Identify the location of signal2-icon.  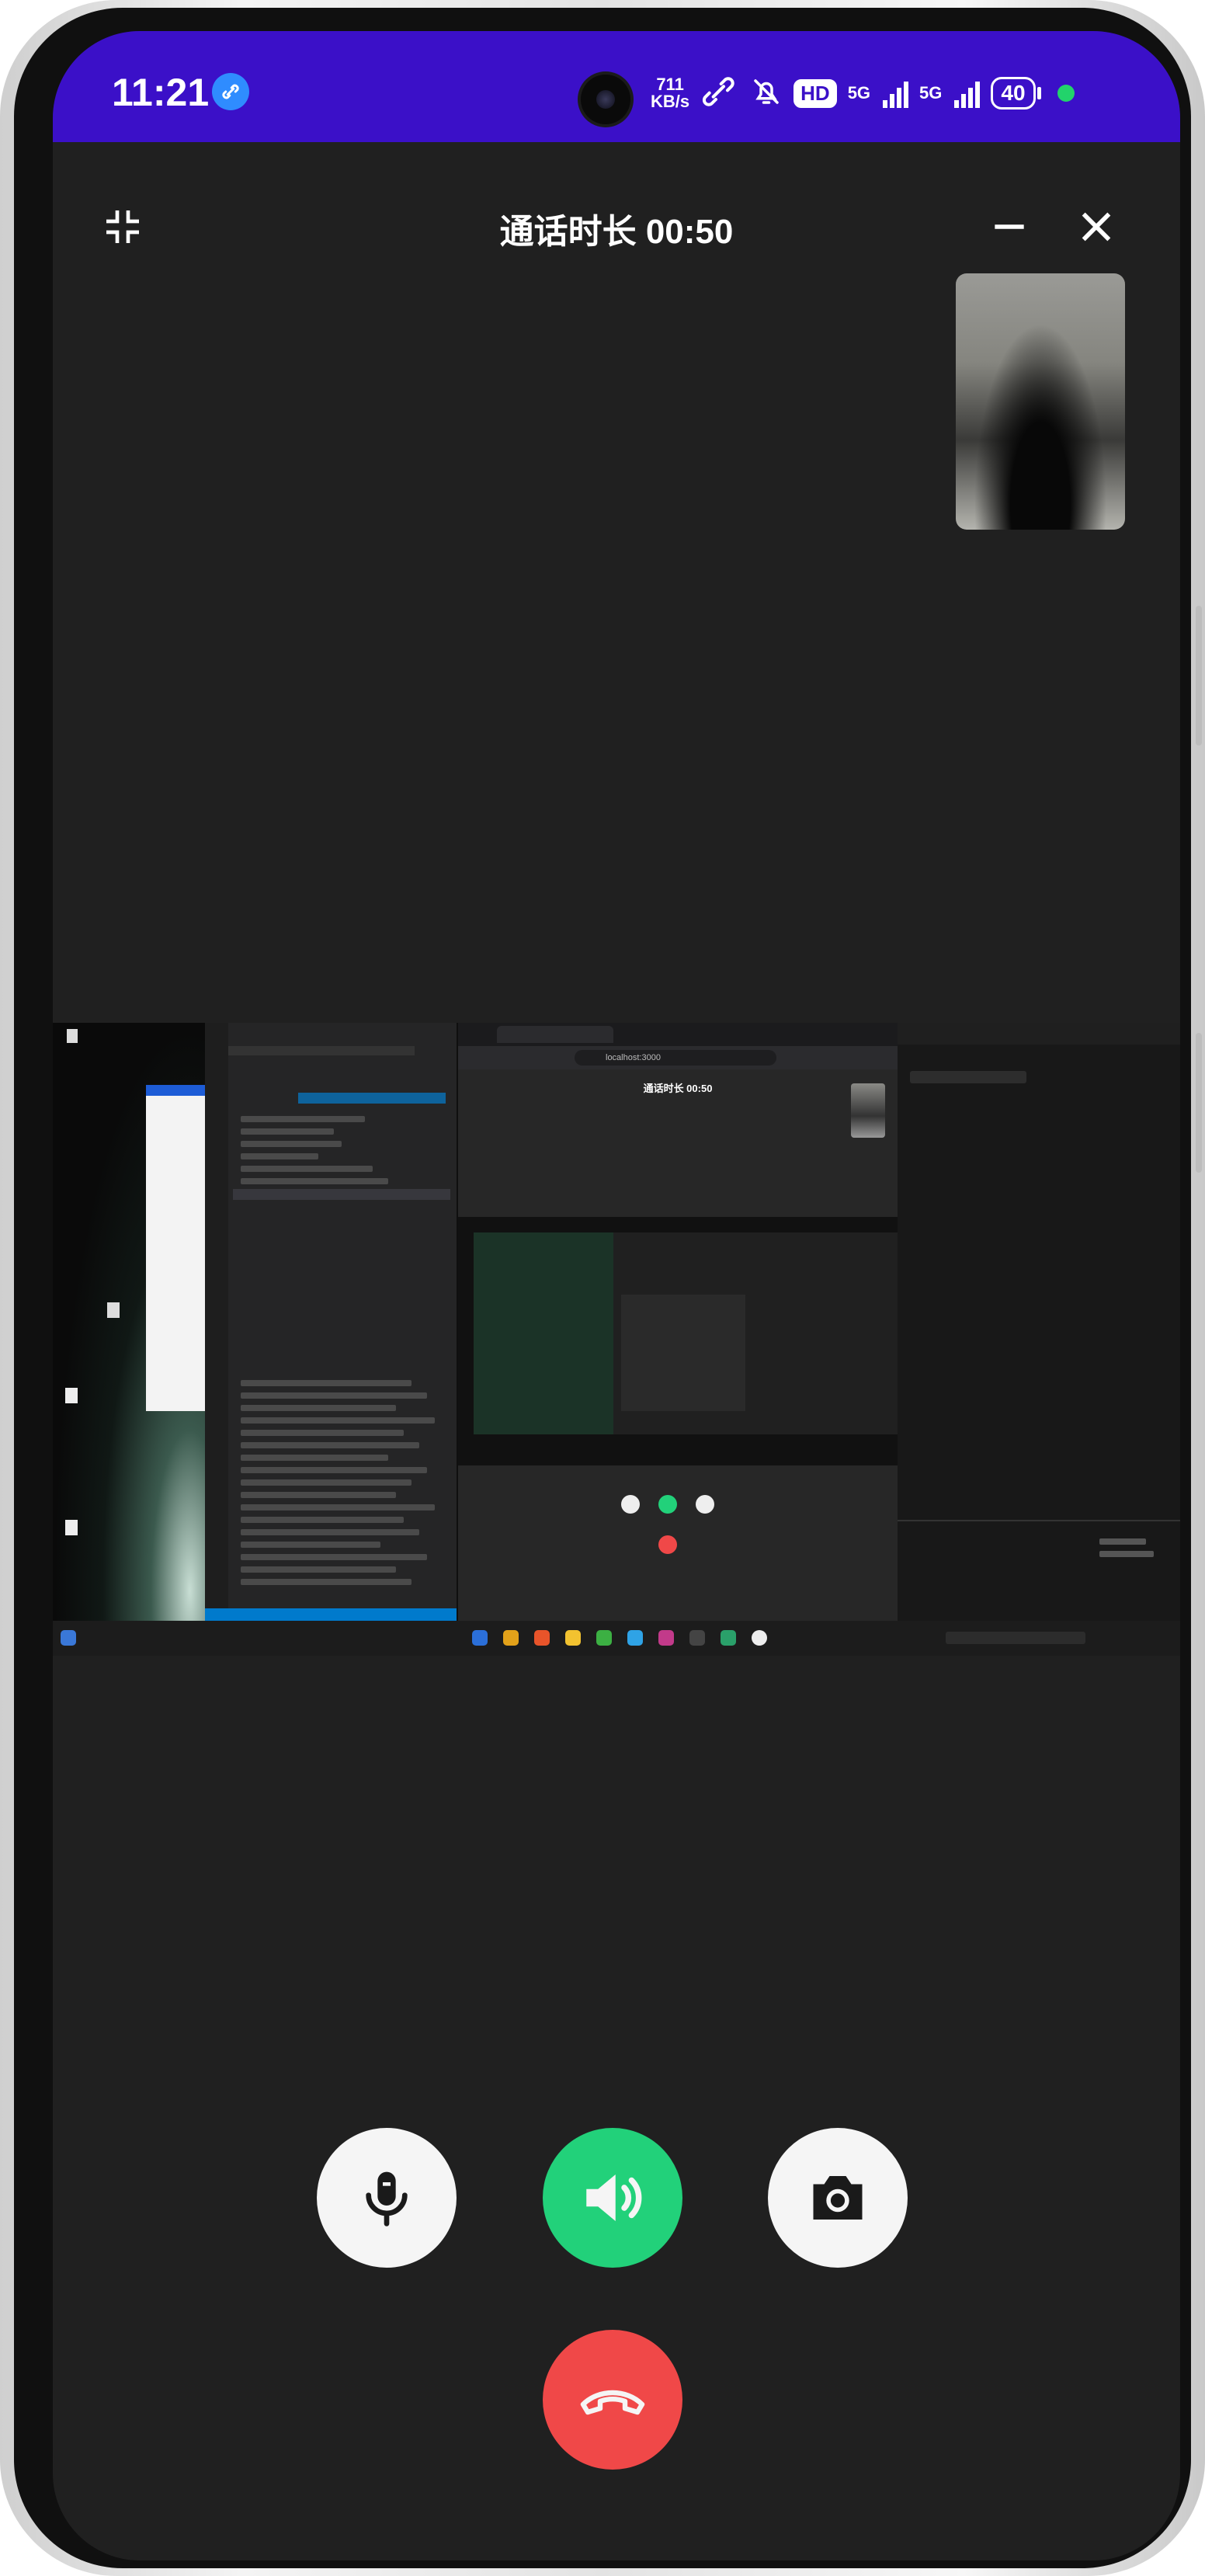
(967, 93).